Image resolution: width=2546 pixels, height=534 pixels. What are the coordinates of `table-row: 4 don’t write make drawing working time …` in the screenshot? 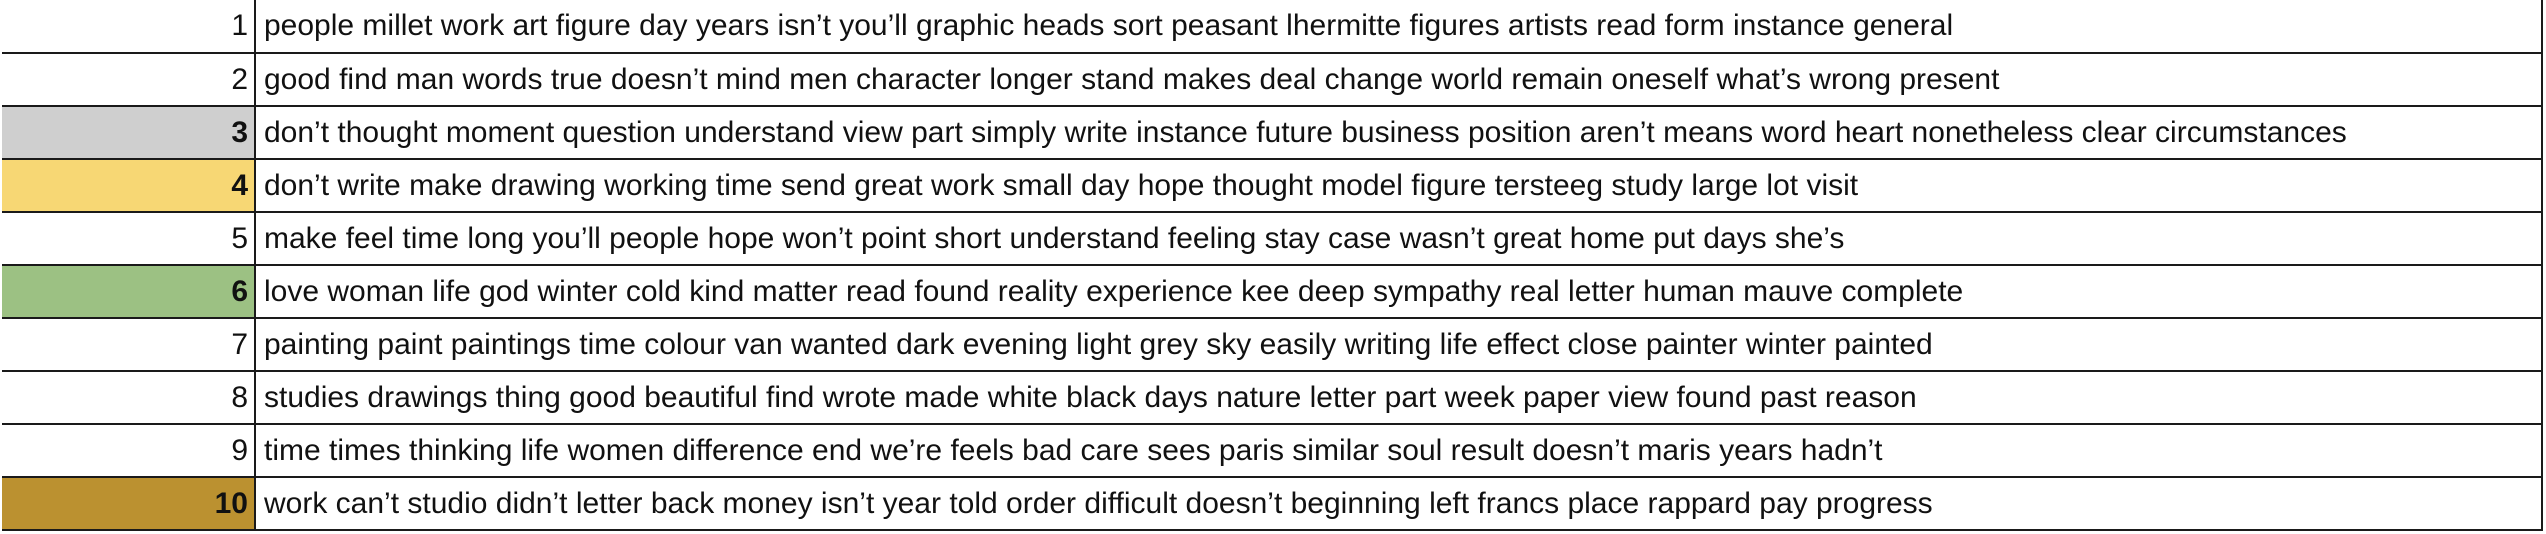 It's located at (1272, 185).